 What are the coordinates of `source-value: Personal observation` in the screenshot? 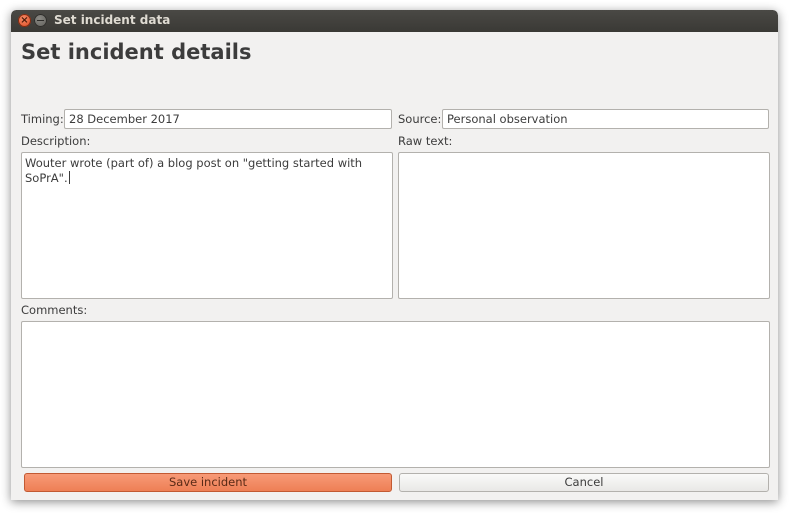 It's located at (507, 119).